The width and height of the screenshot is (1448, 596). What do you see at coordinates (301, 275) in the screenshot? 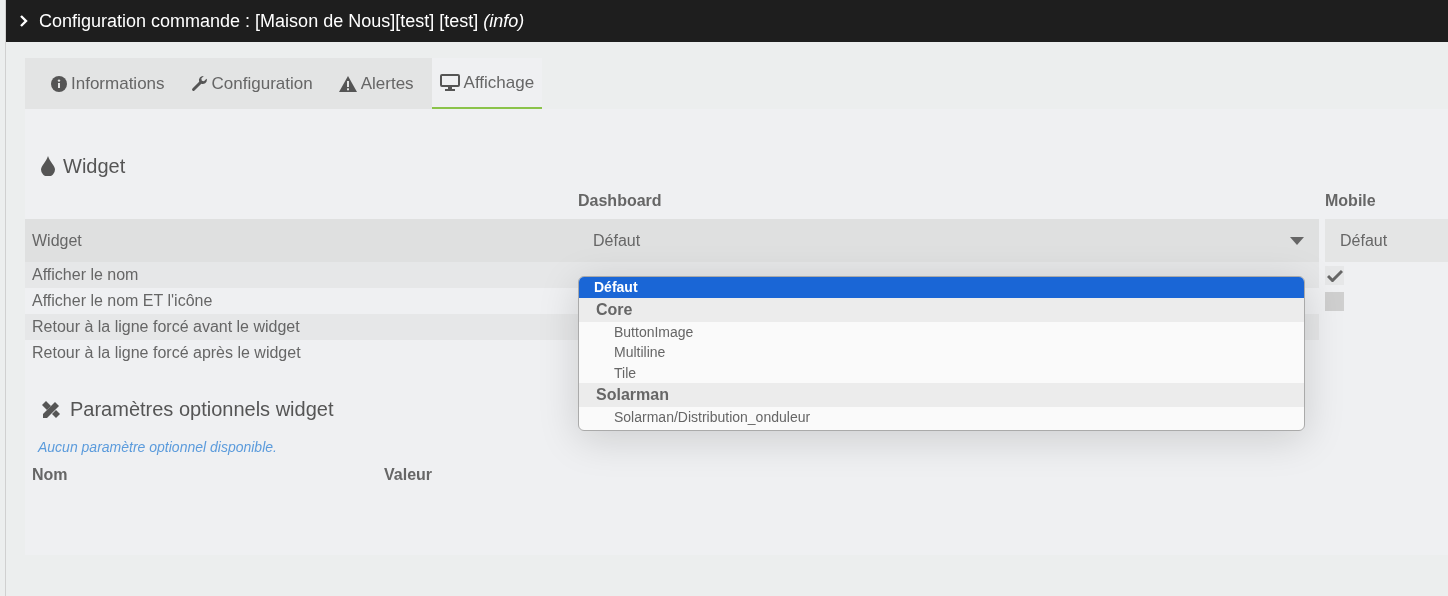
I see `row-label: Afficher le nom` at bounding box center [301, 275].